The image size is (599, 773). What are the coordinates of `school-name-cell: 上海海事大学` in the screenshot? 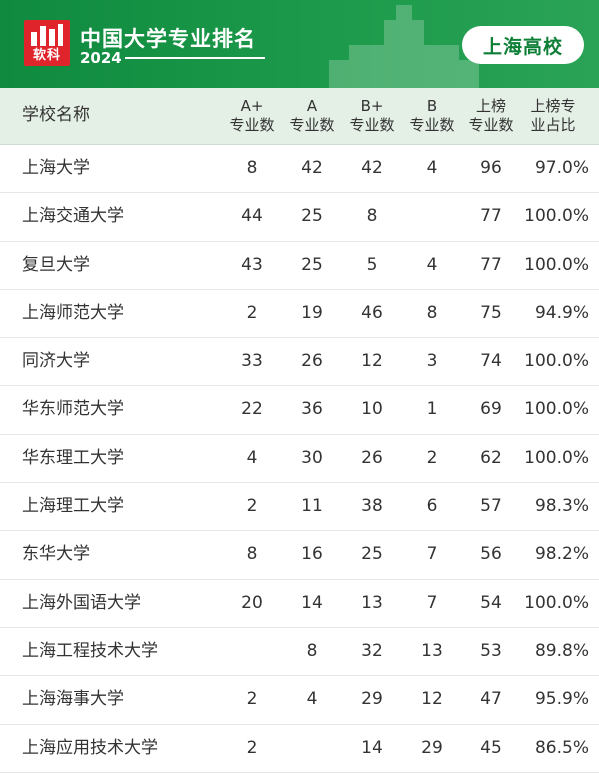 It's located at (73, 699).